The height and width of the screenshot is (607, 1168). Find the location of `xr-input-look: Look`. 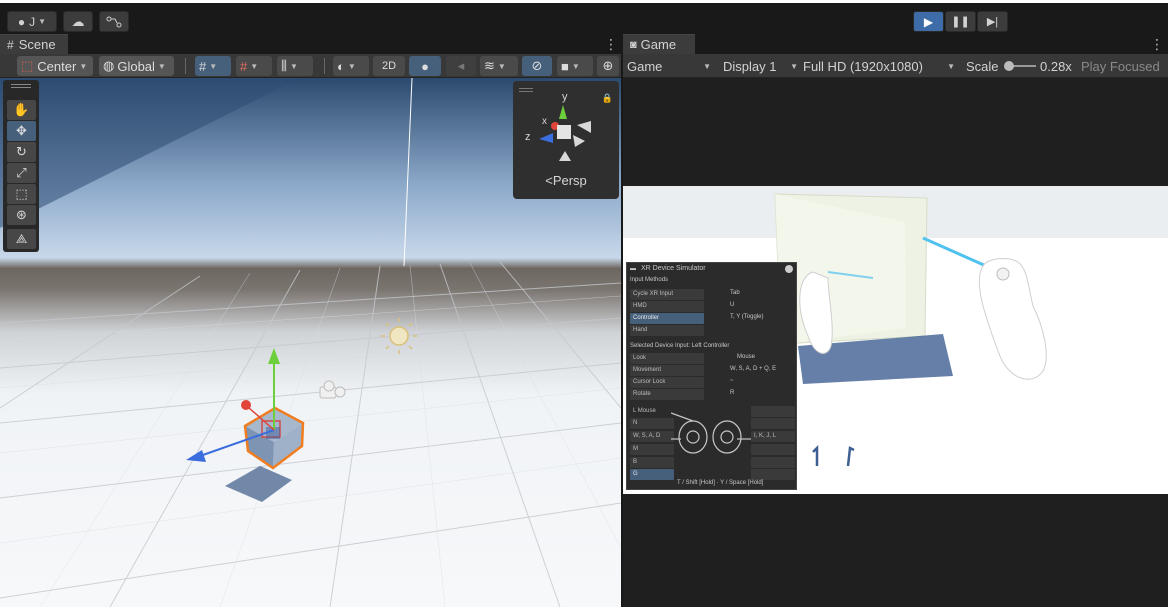

xr-input-look: Look is located at coordinates (667, 358).